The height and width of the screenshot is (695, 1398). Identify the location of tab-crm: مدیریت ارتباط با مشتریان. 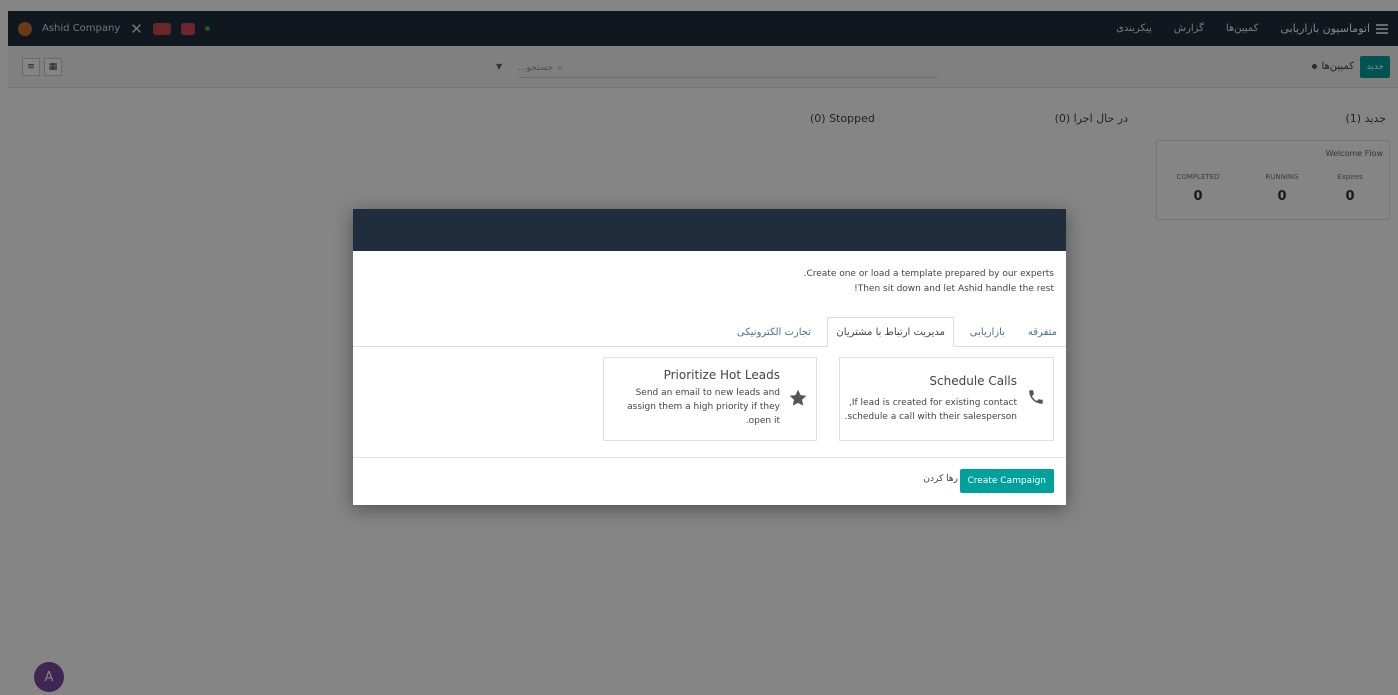
(890, 332).